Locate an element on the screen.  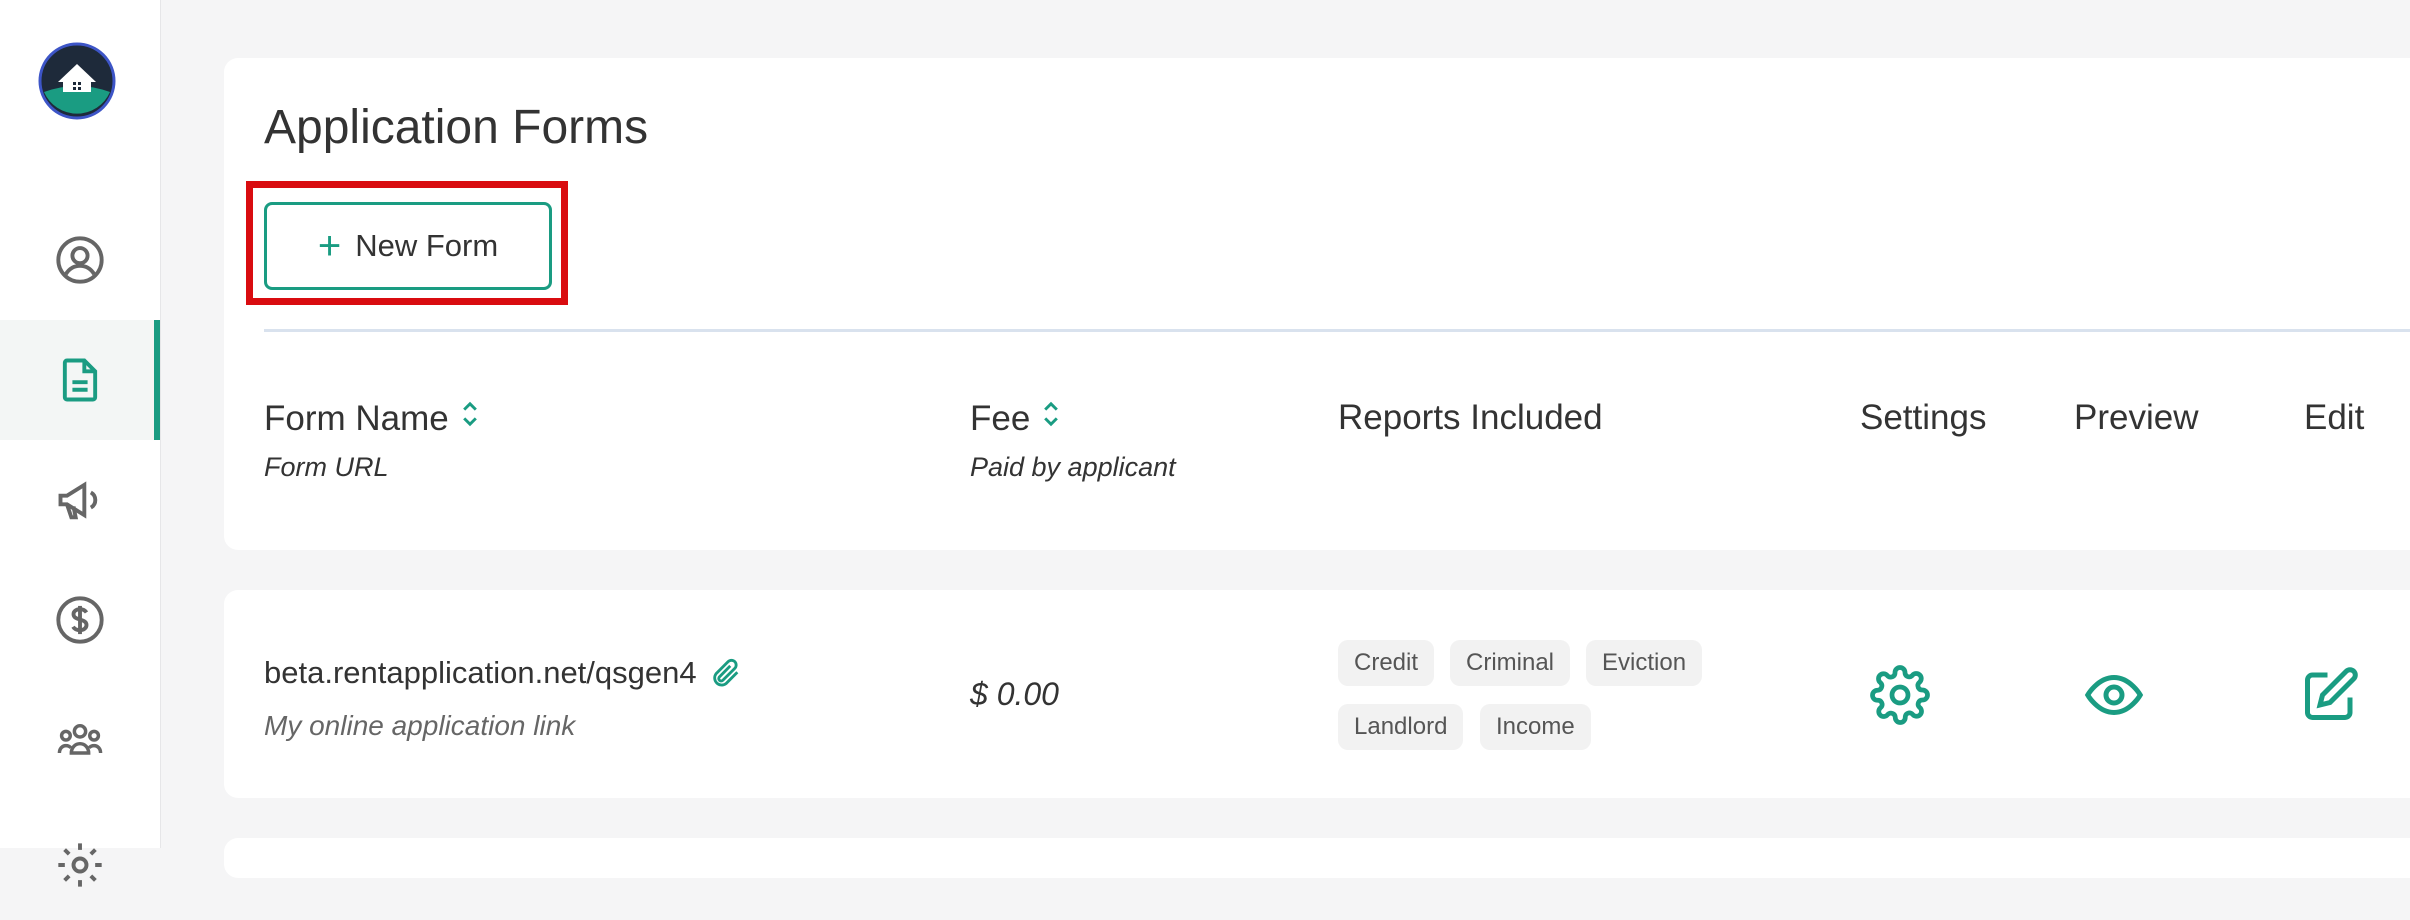
fee-value: $ 0.00 is located at coordinates (1014, 694).